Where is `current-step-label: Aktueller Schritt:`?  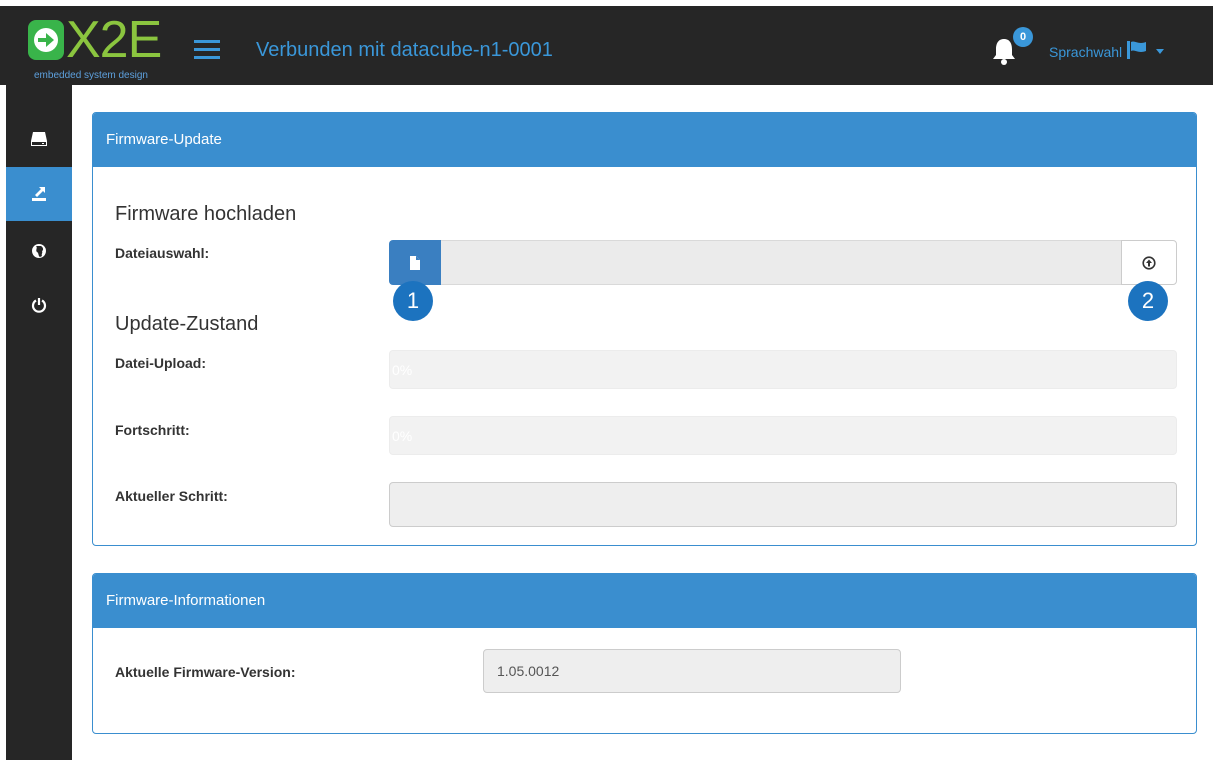 current-step-label: Aktueller Schritt: is located at coordinates (171, 496).